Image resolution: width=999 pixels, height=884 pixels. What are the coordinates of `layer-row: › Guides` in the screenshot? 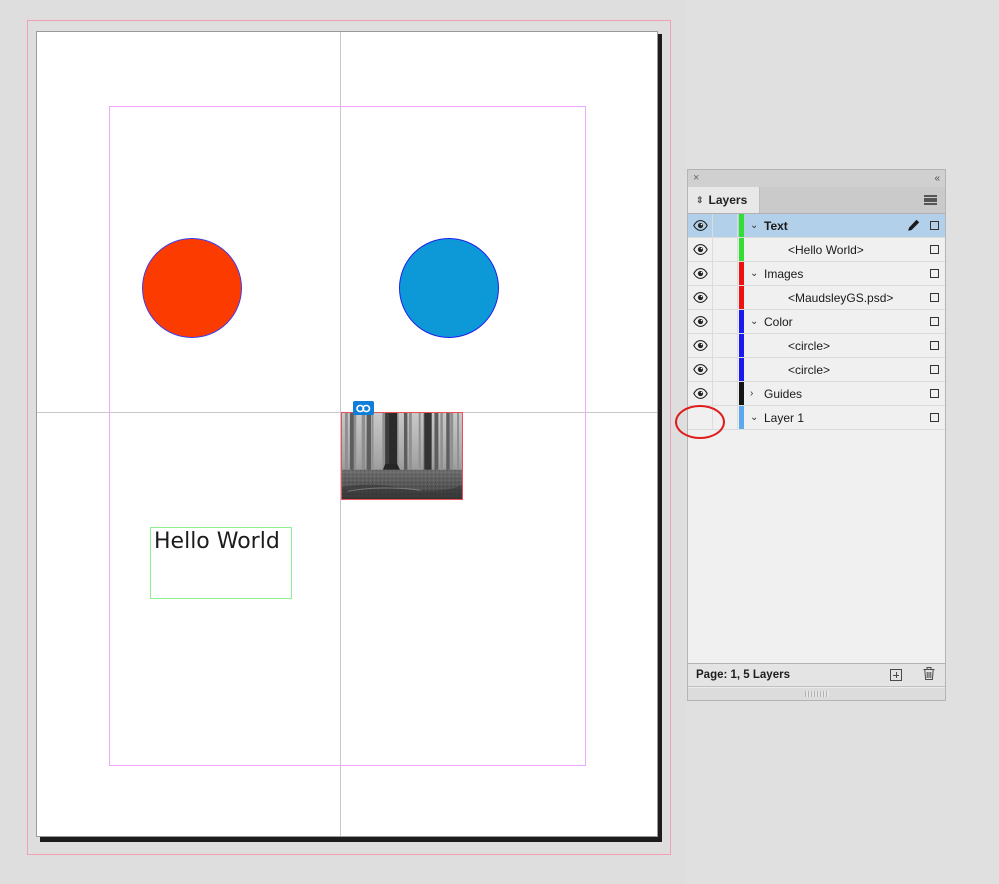 It's located at (816, 394).